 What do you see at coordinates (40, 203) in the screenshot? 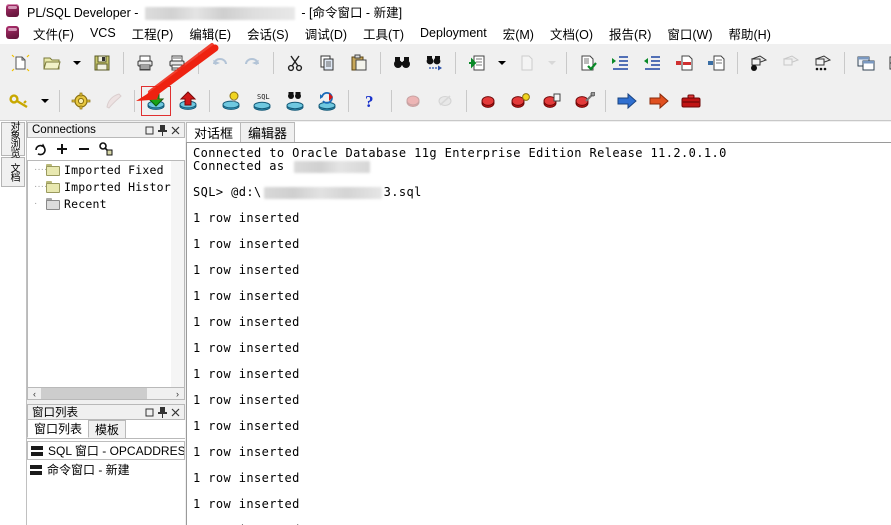
I see `tree-expander: ·` at bounding box center [40, 203].